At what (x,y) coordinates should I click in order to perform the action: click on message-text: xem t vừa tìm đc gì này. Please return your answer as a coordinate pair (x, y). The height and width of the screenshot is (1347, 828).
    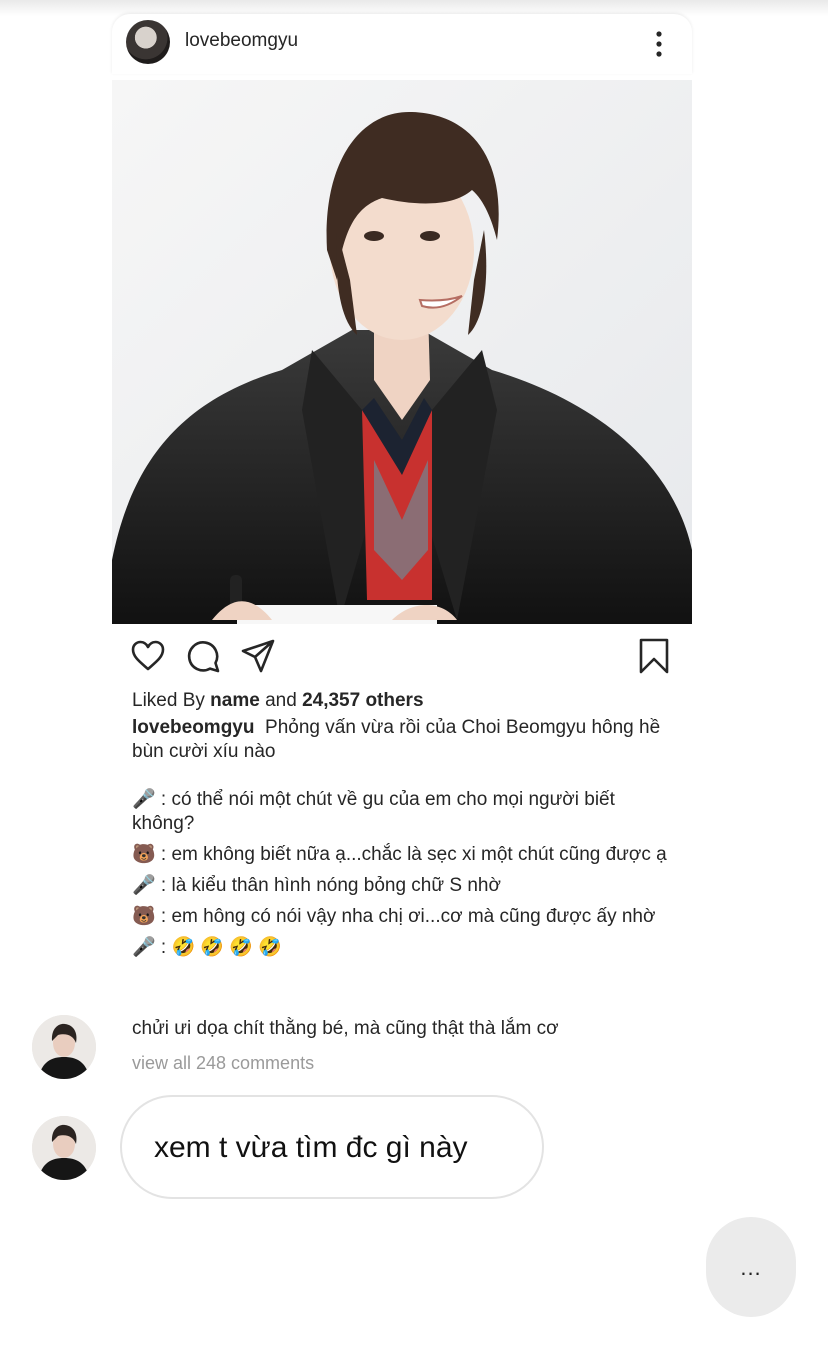
    Looking at the image, I should click on (311, 1147).